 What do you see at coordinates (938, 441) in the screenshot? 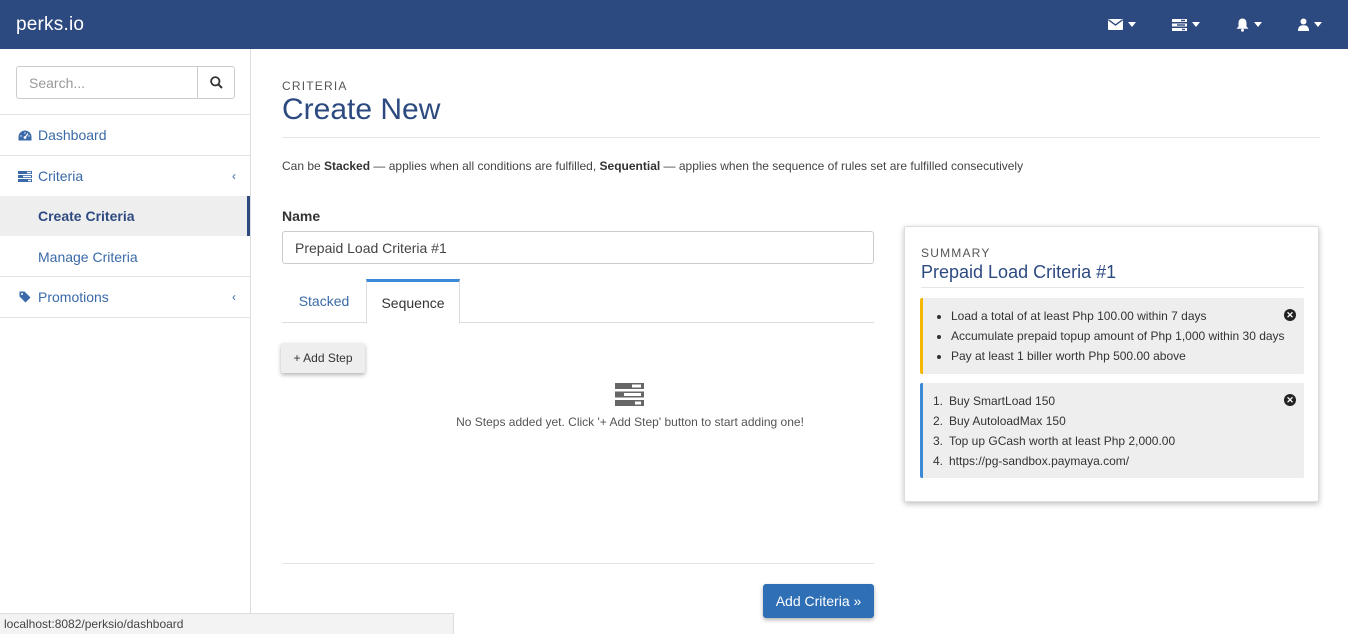
I see `list-number: 3.` at bounding box center [938, 441].